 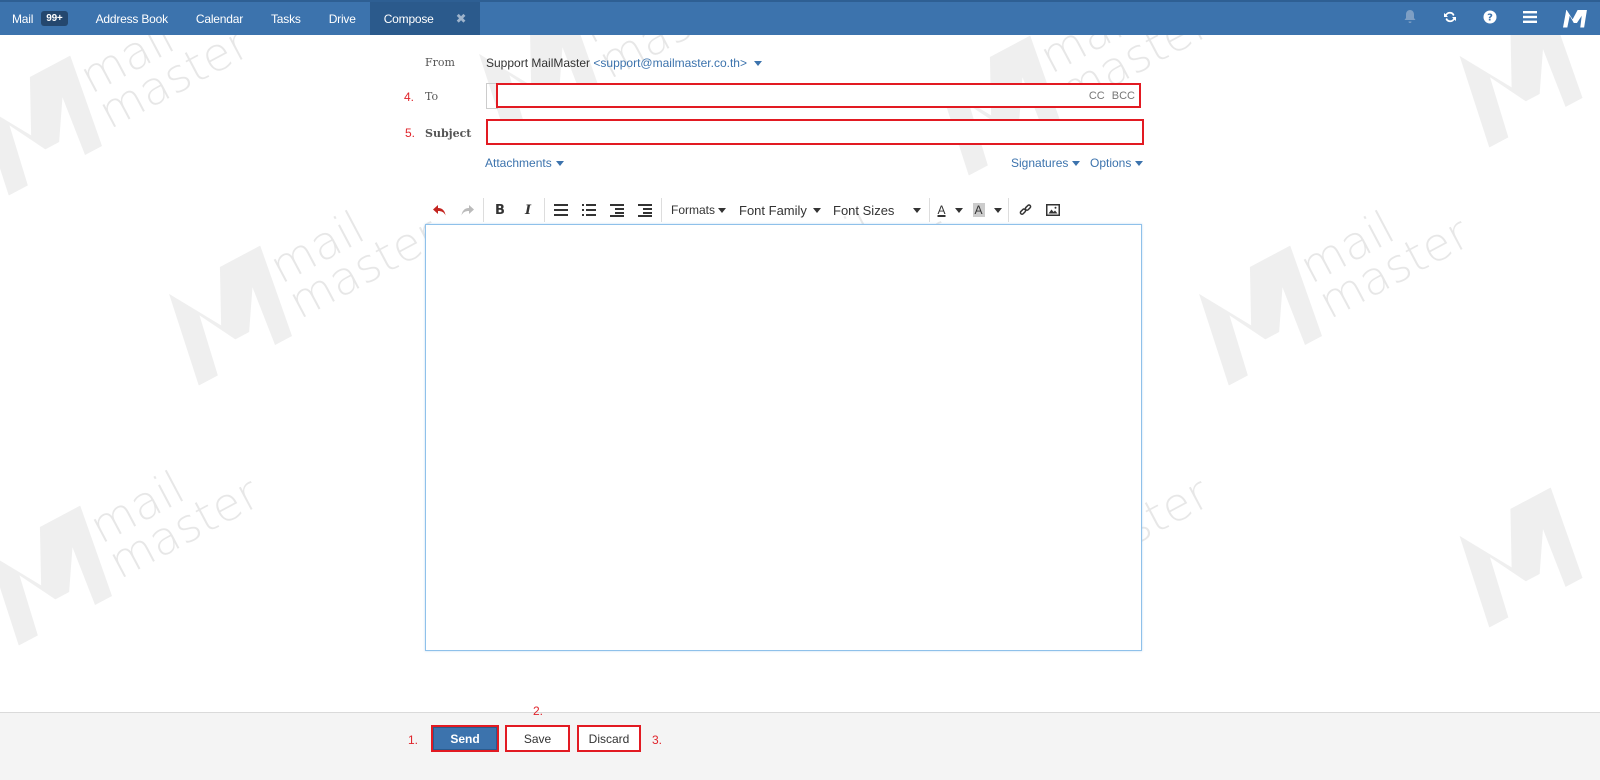 What do you see at coordinates (815, 132) in the screenshot?
I see `subject-input` at bounding box center [815, 132].